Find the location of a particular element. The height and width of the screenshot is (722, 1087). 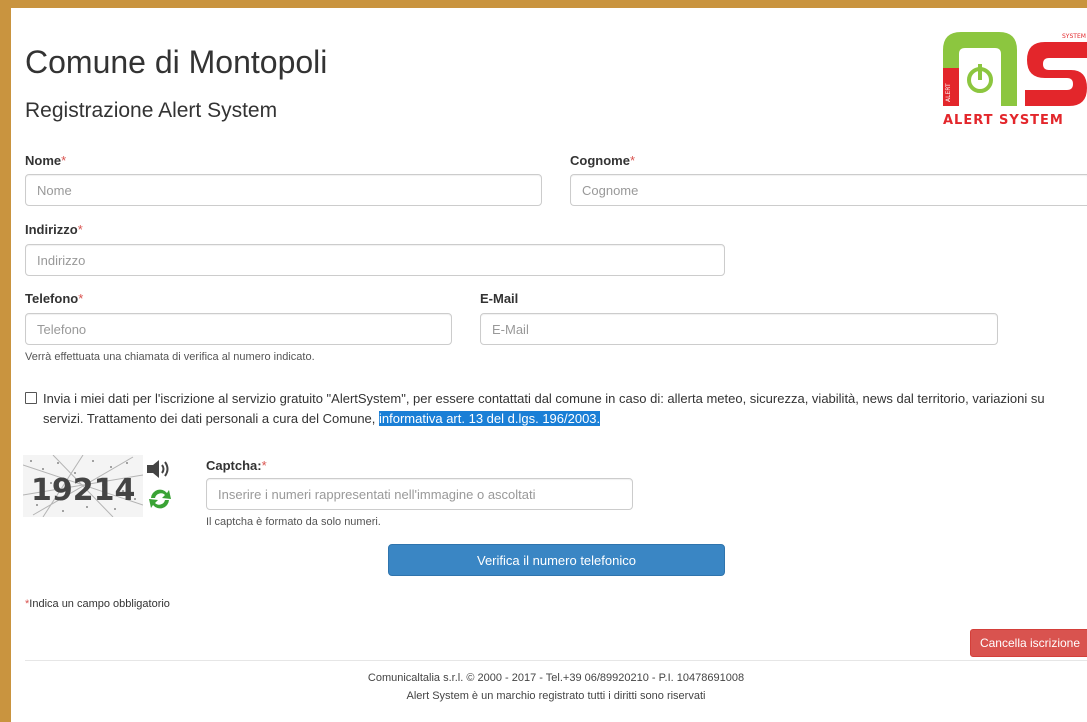

nome-input is located at coordinates (283, 190).